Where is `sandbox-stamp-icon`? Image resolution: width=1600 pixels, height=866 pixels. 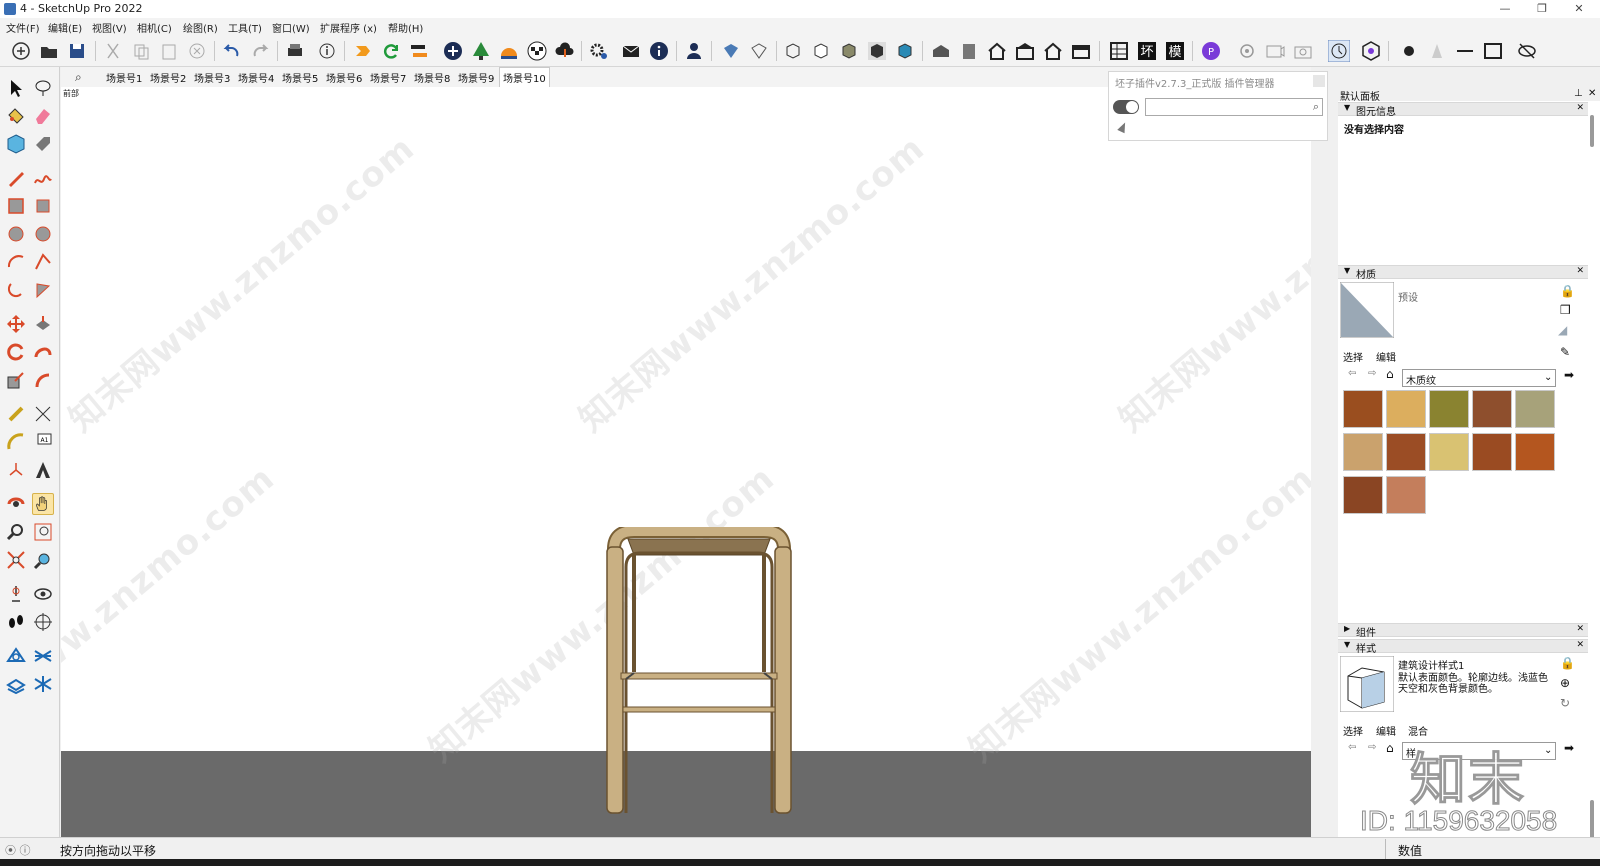
sandbox-stamp-icon is located at coordinates (16, 684).